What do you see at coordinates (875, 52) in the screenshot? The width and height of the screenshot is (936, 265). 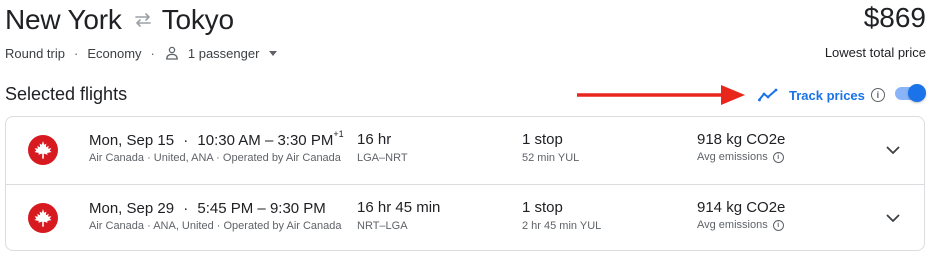 I see `price-label: Lowest total price` at bounding box center [875, 52].